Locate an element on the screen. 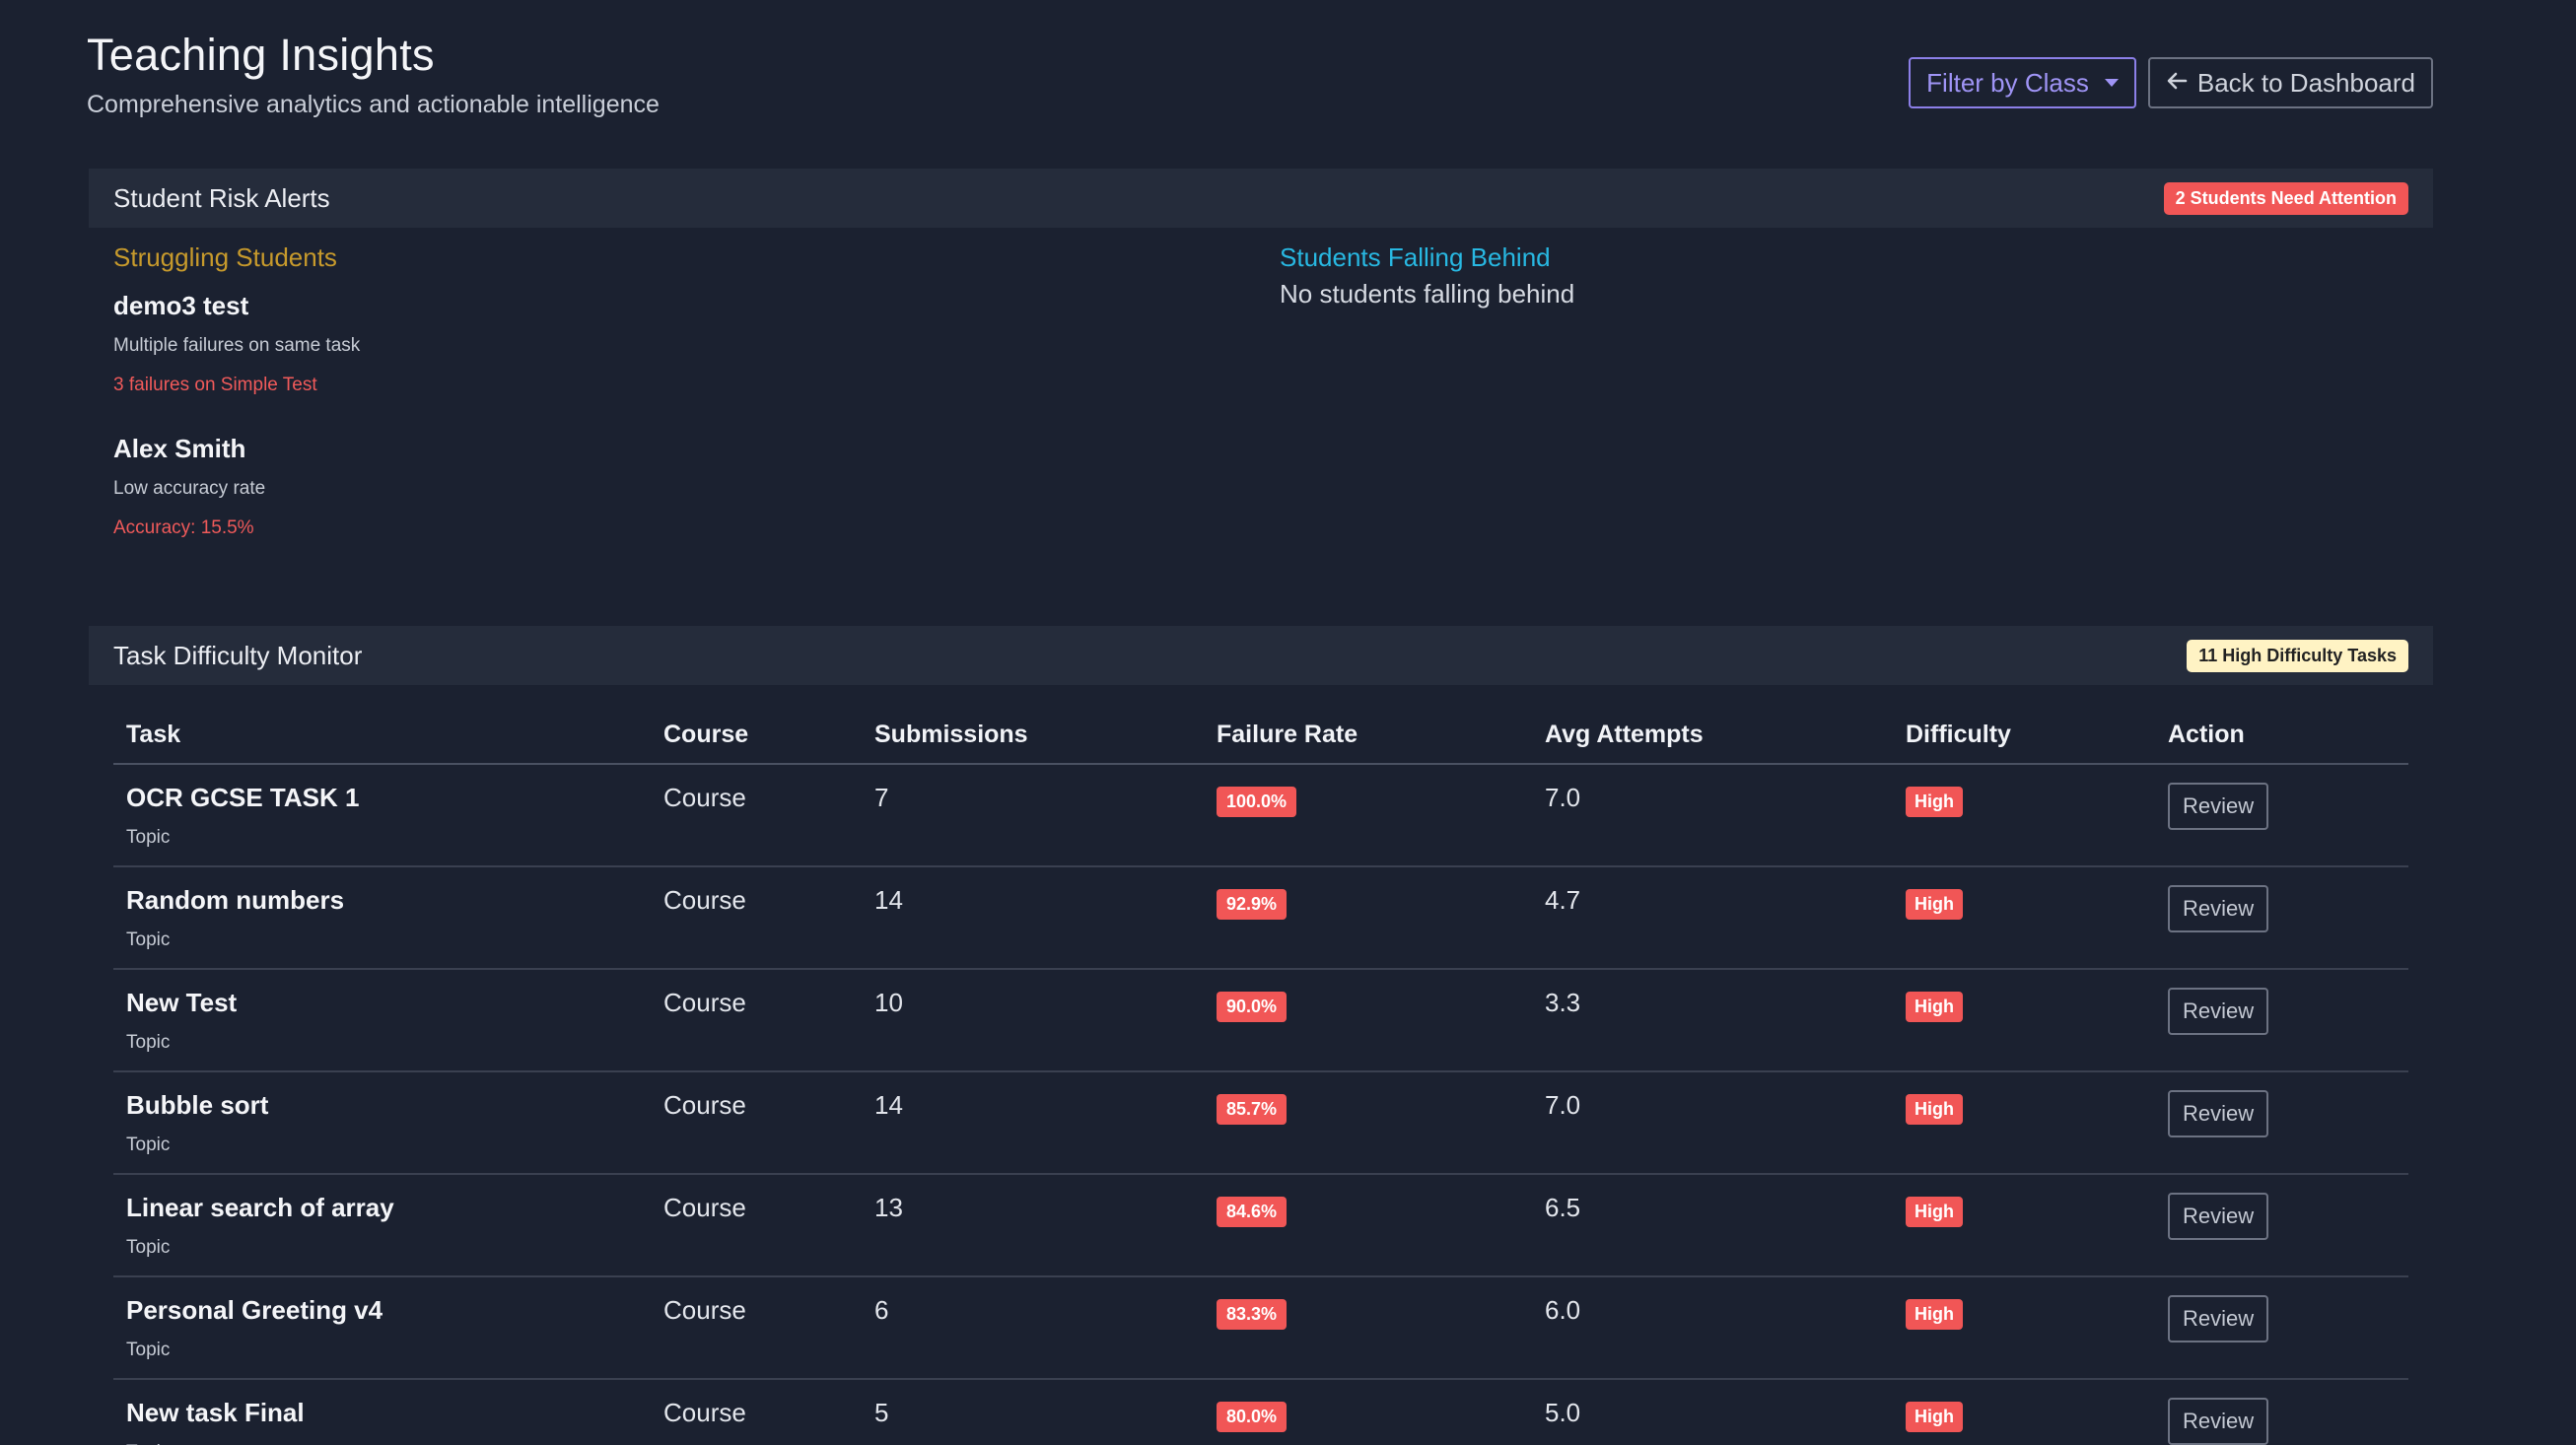 The image size is (2576, 1445). submissions-cell: 13 is located at coordinates (1033, 1225).